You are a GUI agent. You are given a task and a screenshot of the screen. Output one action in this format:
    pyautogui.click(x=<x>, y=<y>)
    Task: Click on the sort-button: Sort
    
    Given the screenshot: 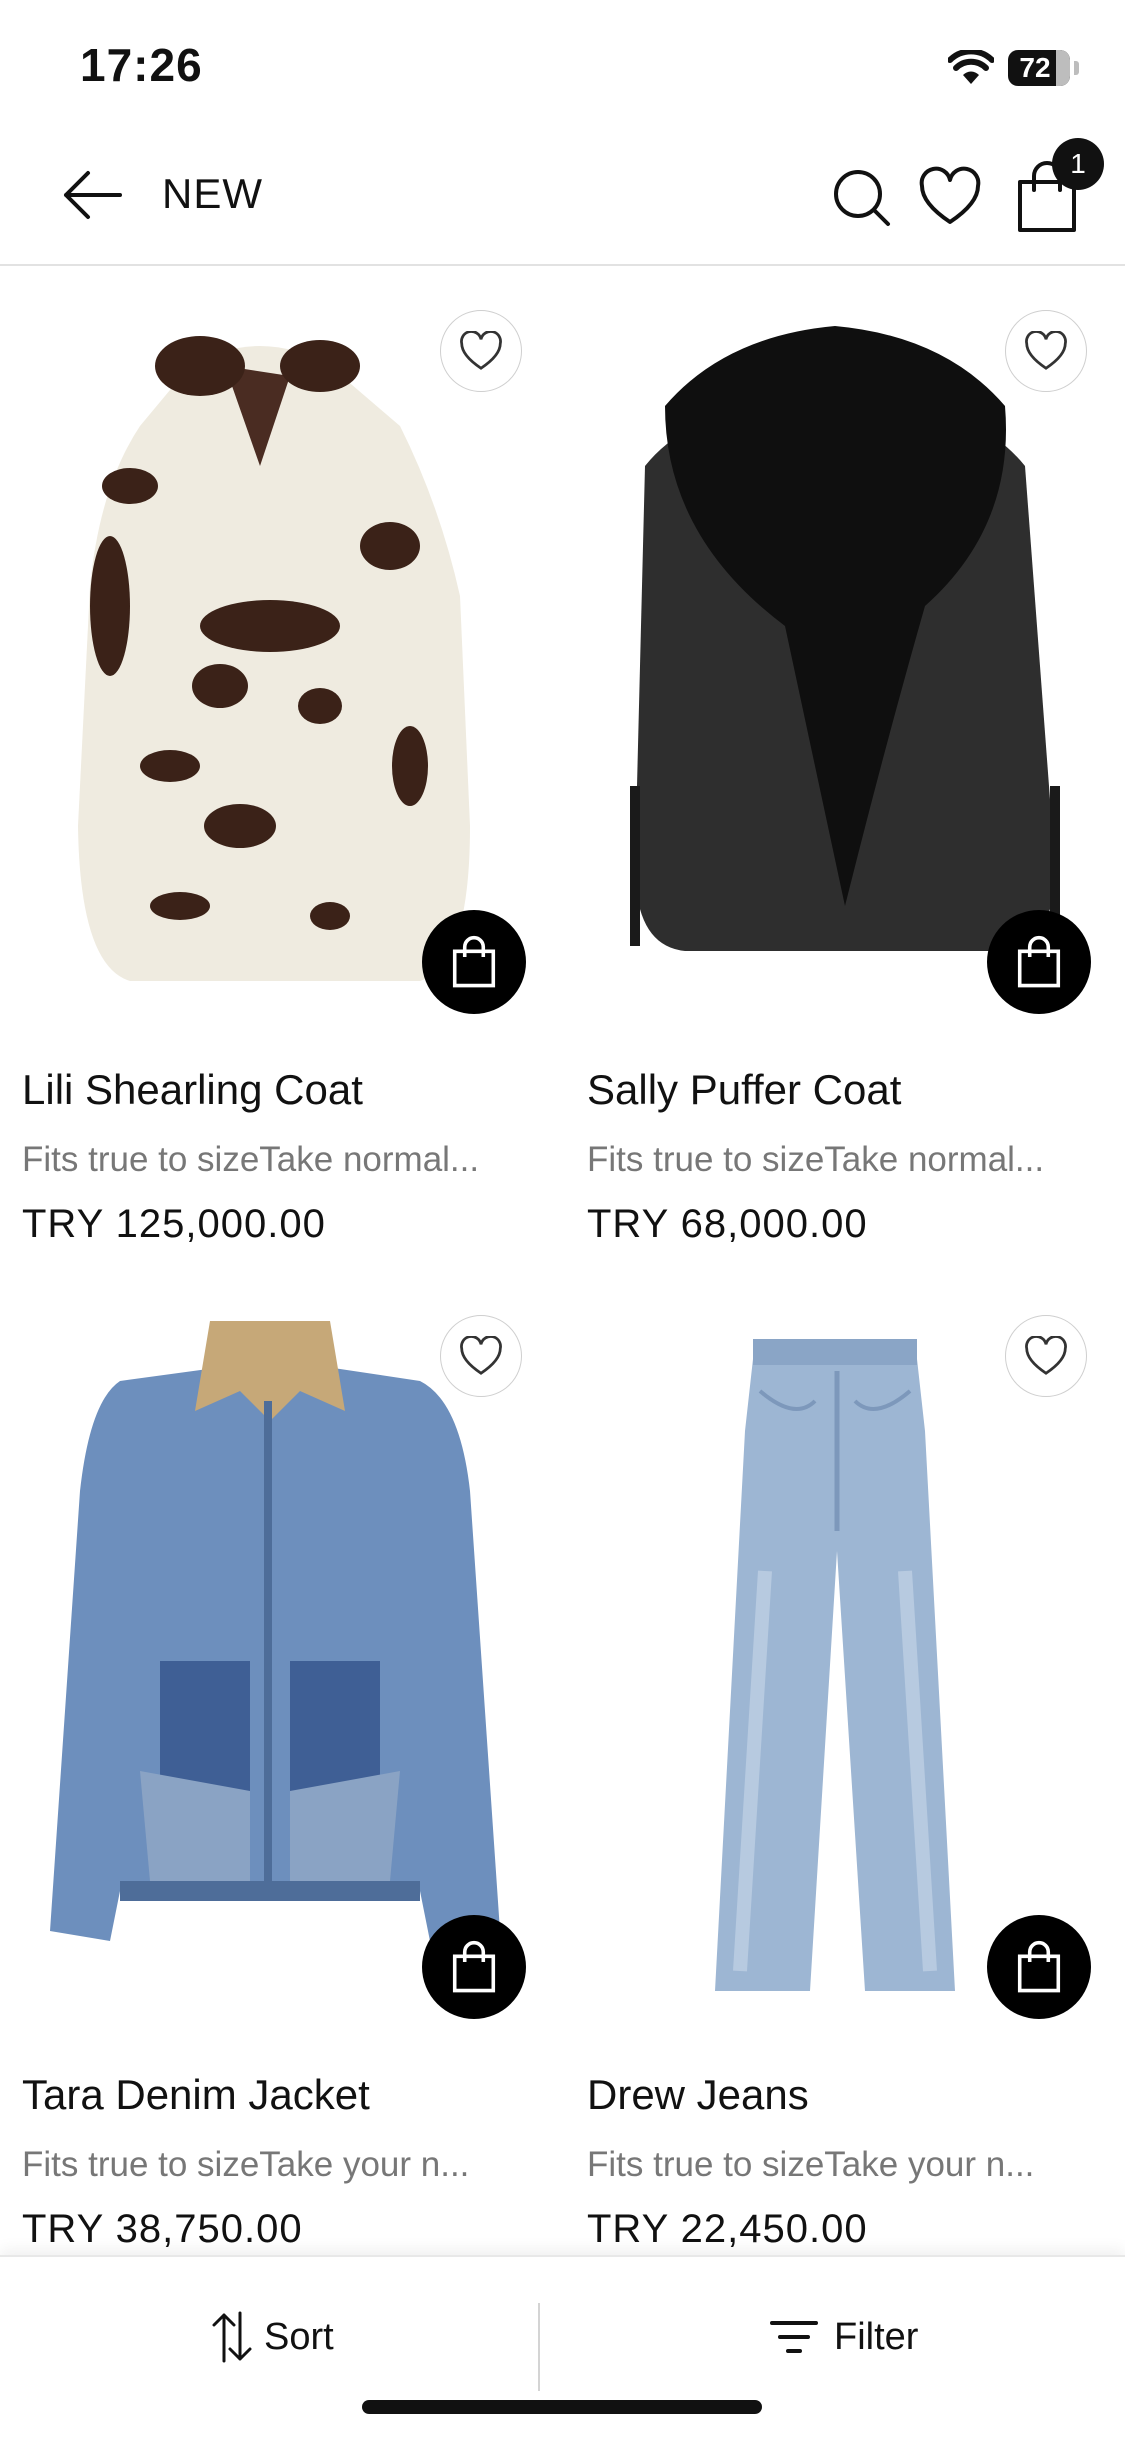 What is the action you would take?
    pyautogui.click(x=272, y=2337)
    